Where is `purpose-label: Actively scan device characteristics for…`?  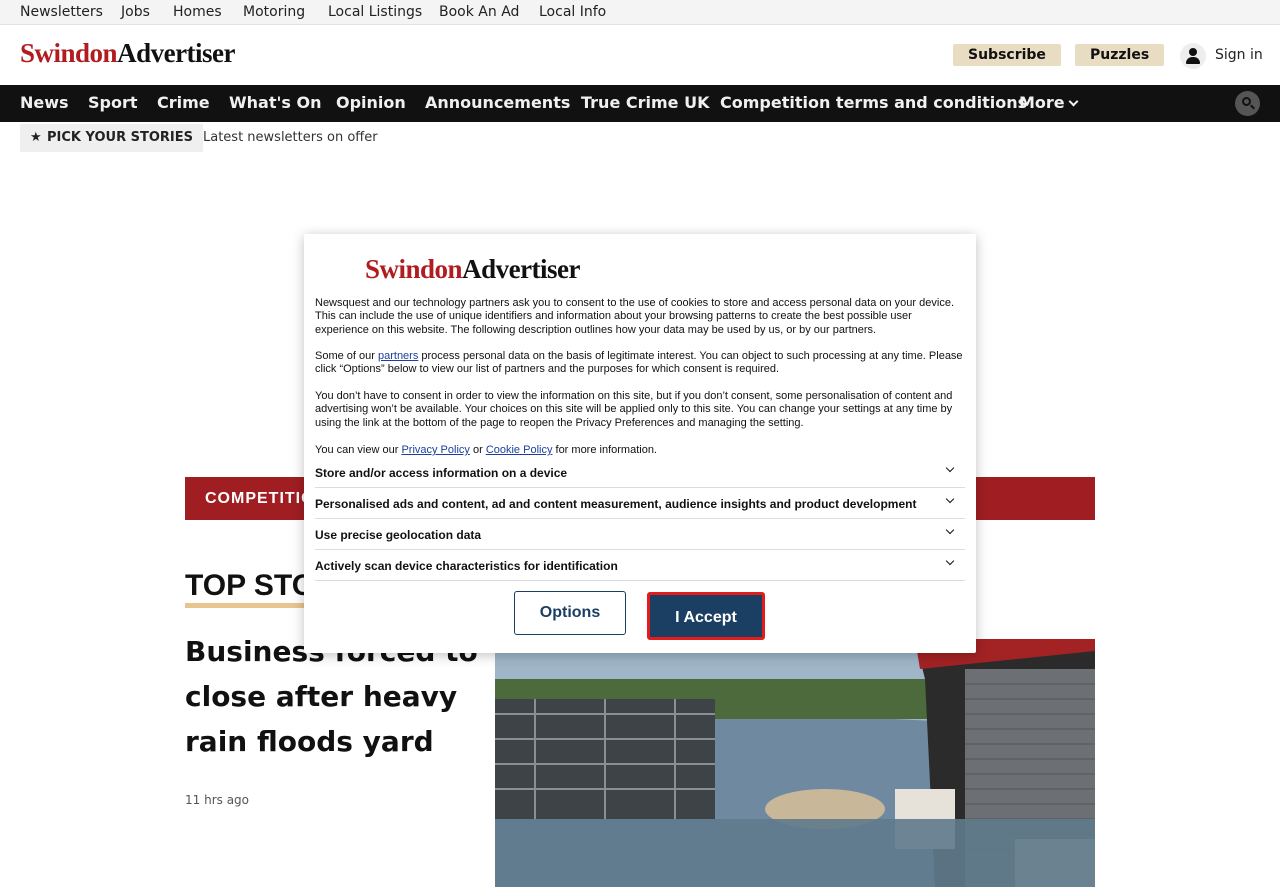 purpose-label: Actively scan device characteristics for… is located at coordinates (466, 566).